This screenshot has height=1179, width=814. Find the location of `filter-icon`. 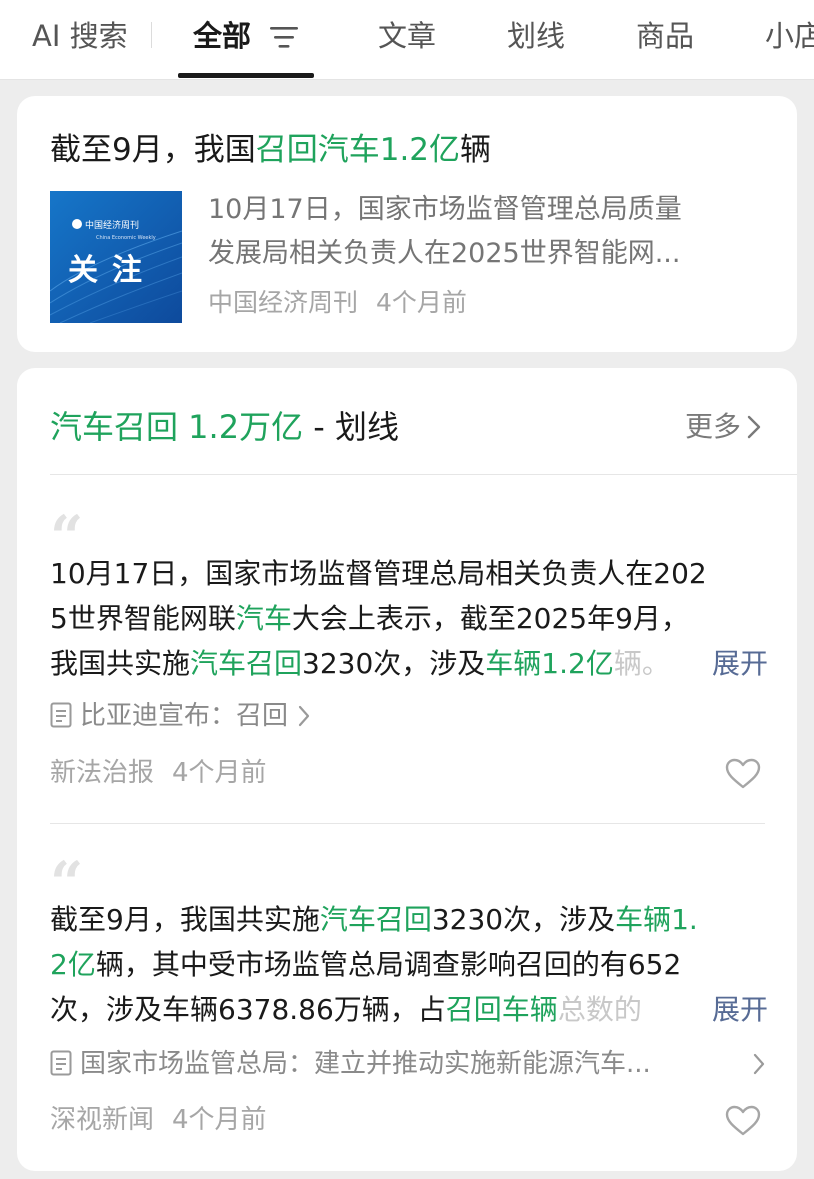

filter-icon is located at coordinates (285, 37).